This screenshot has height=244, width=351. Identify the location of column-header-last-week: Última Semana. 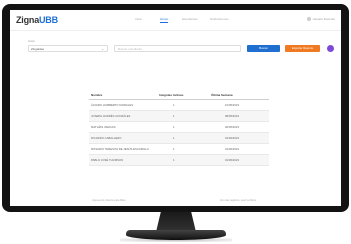
(222, 95).